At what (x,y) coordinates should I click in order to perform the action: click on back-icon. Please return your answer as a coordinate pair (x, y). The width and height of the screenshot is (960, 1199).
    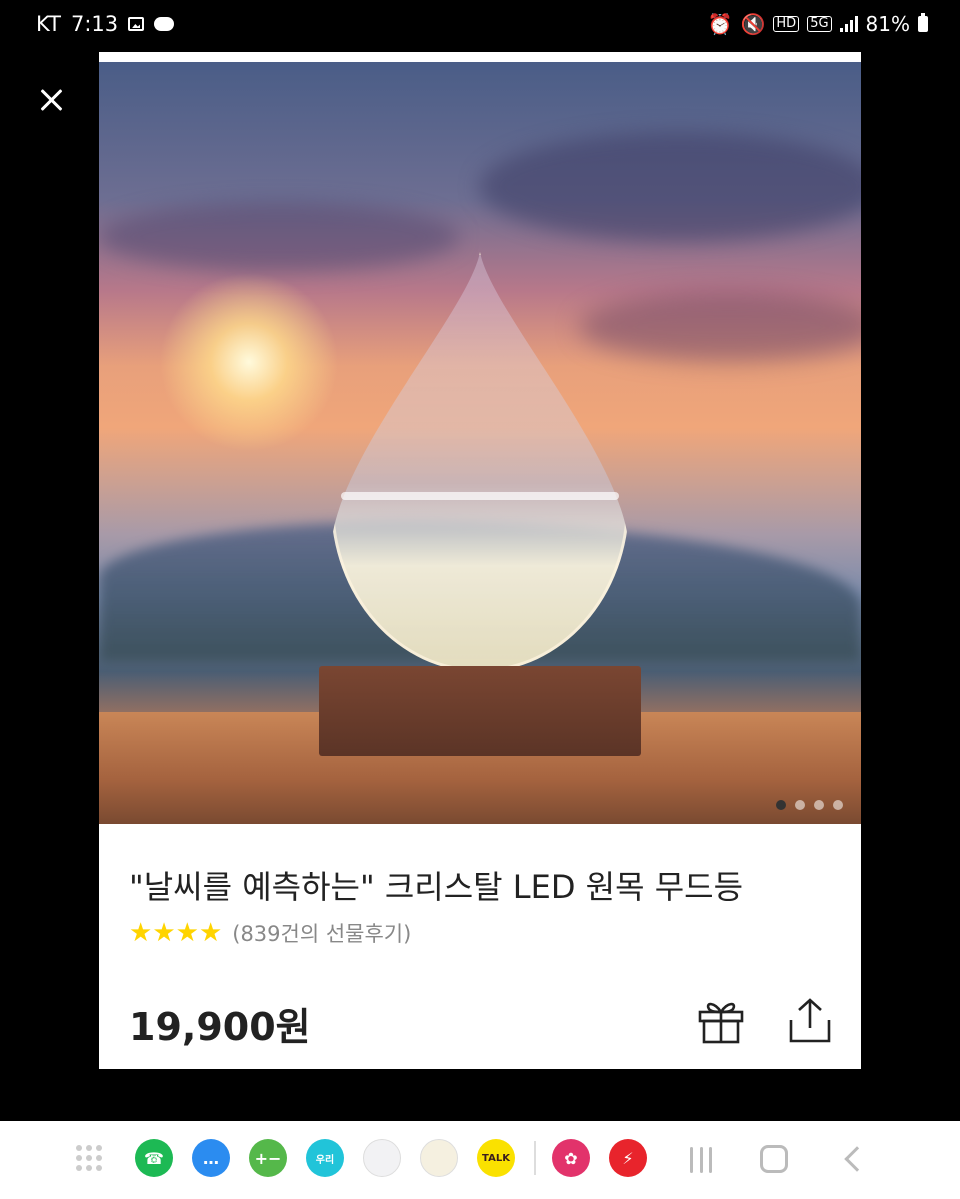
    Looking at the image, I should click on (857, 1160).